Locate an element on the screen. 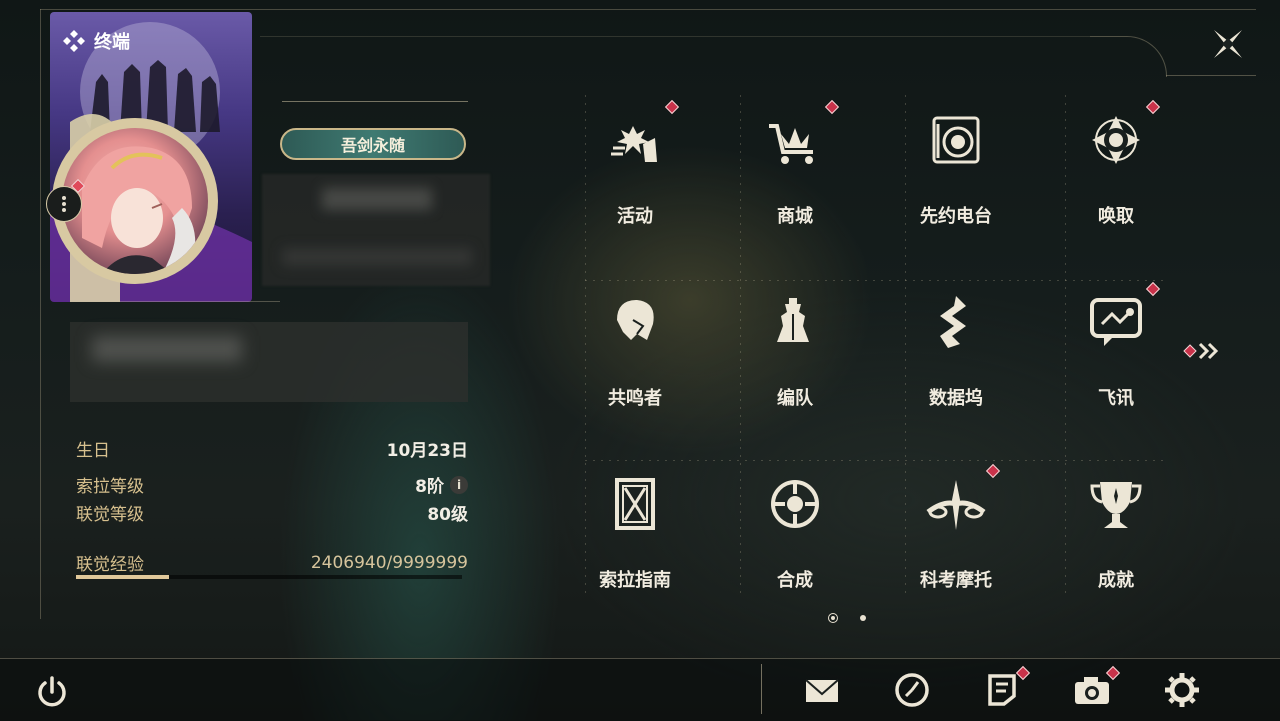 Image resolution: width=1280 pixels, height=721 pixels. double-chevron-right-icon is located at coordinates (1201, 351).